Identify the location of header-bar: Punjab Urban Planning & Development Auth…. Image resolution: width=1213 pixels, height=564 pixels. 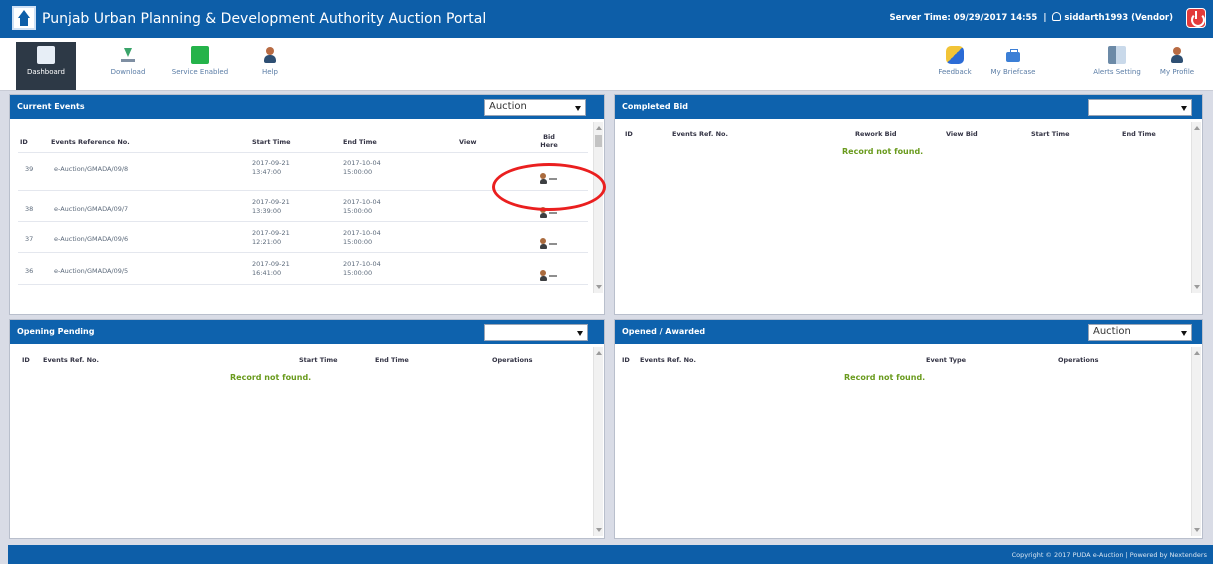
(606, 19).